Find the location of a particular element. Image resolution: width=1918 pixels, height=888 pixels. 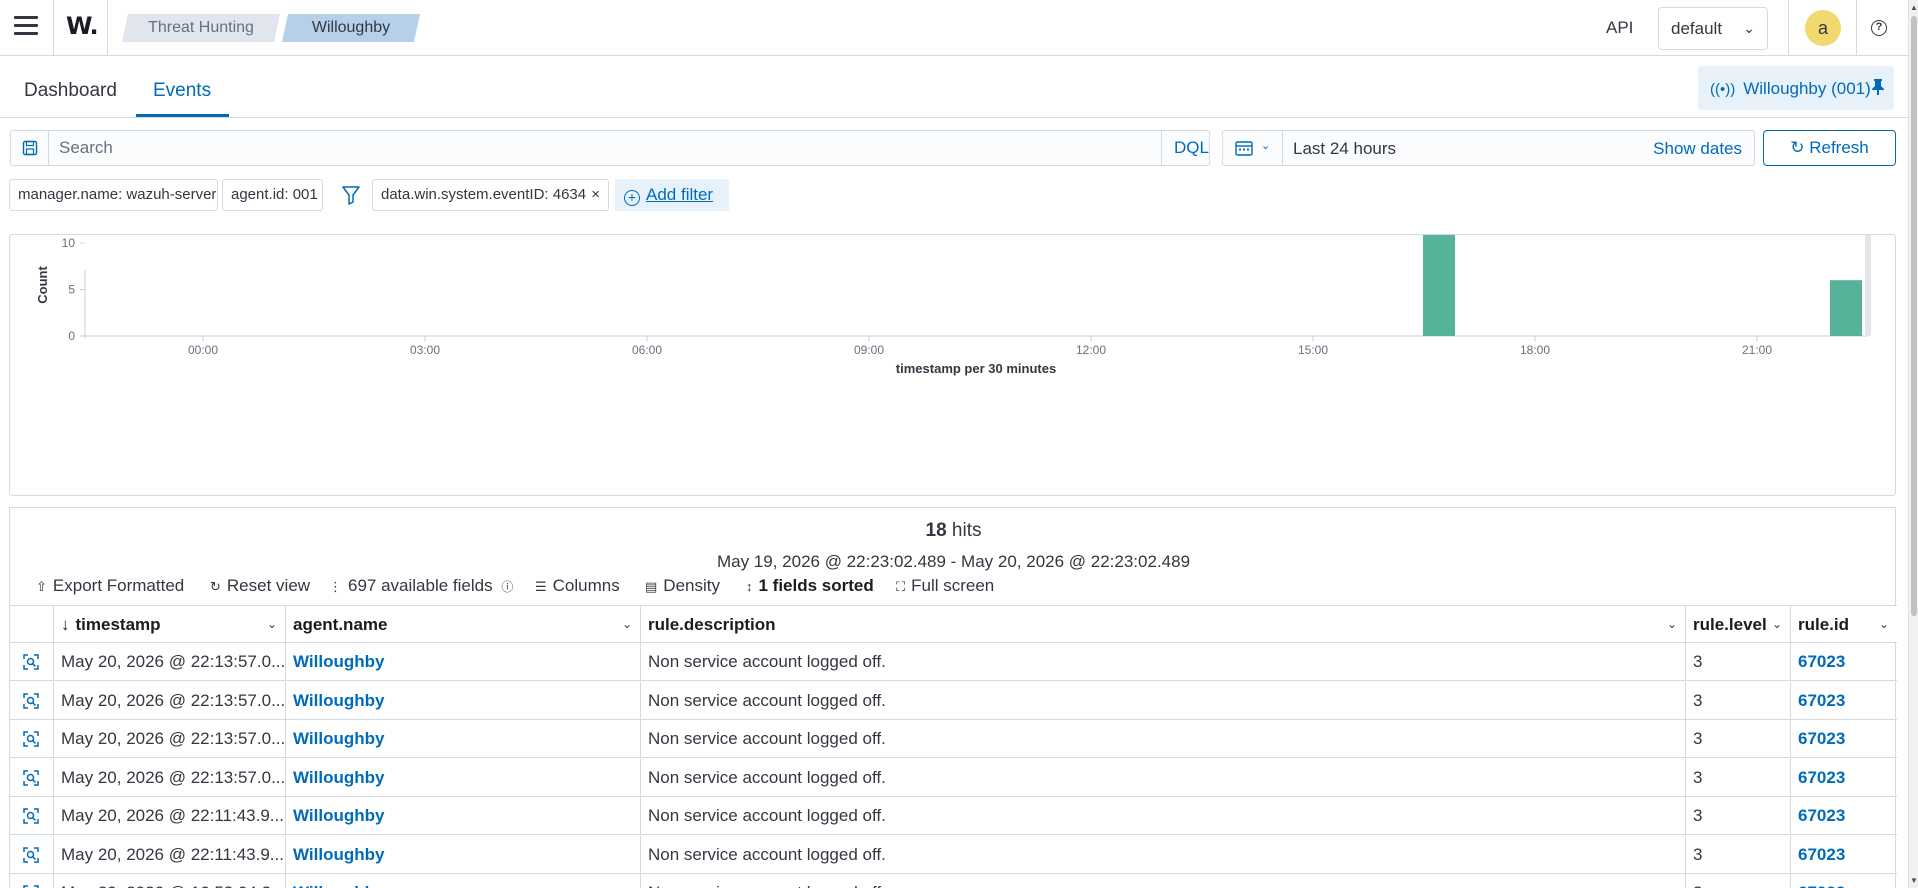

scroll-down-arrow-icon: ▼ is located at coordinates (1914, 880).